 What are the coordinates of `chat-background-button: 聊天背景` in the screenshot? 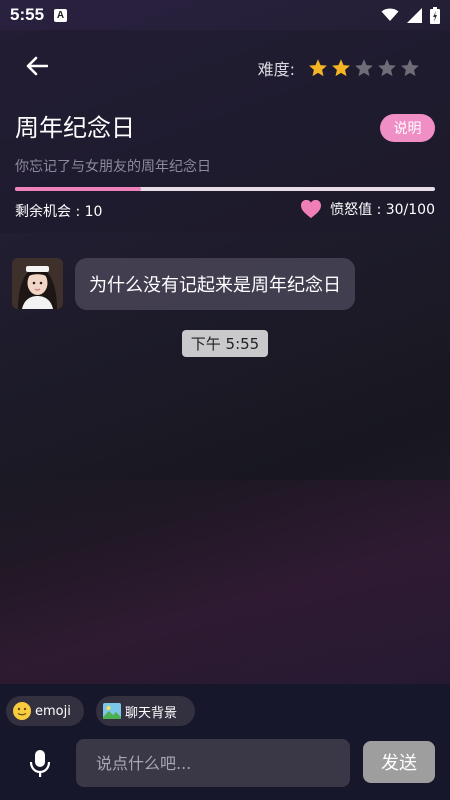 It's located at (145, 711).